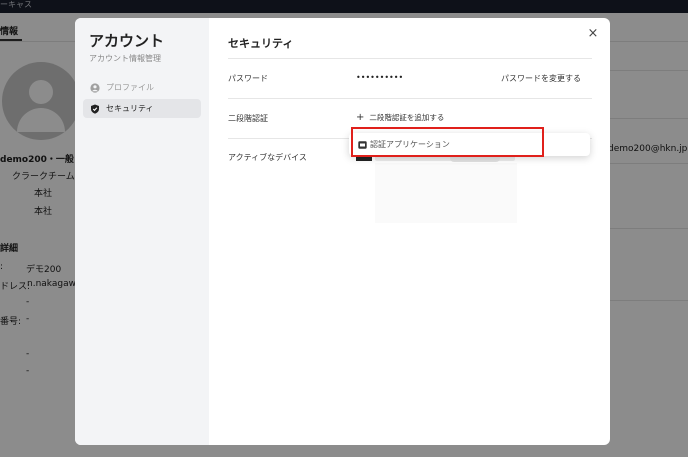 Image resolution: width=688 pixels, height=457 pixels. I want to click on device-list-area, so click(446, 193).